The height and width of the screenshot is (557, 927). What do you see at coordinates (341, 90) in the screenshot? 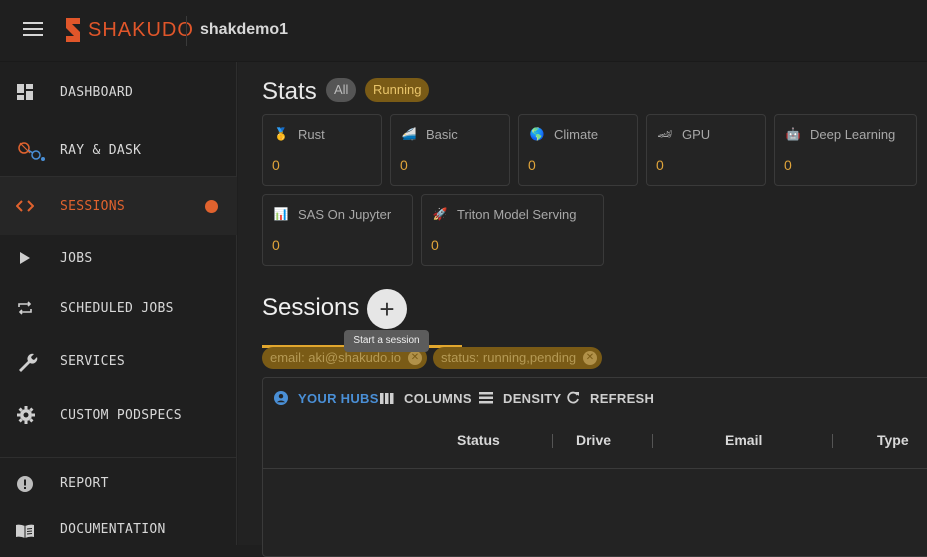
I see `chip-all: All` at bounding box center [341, 90].